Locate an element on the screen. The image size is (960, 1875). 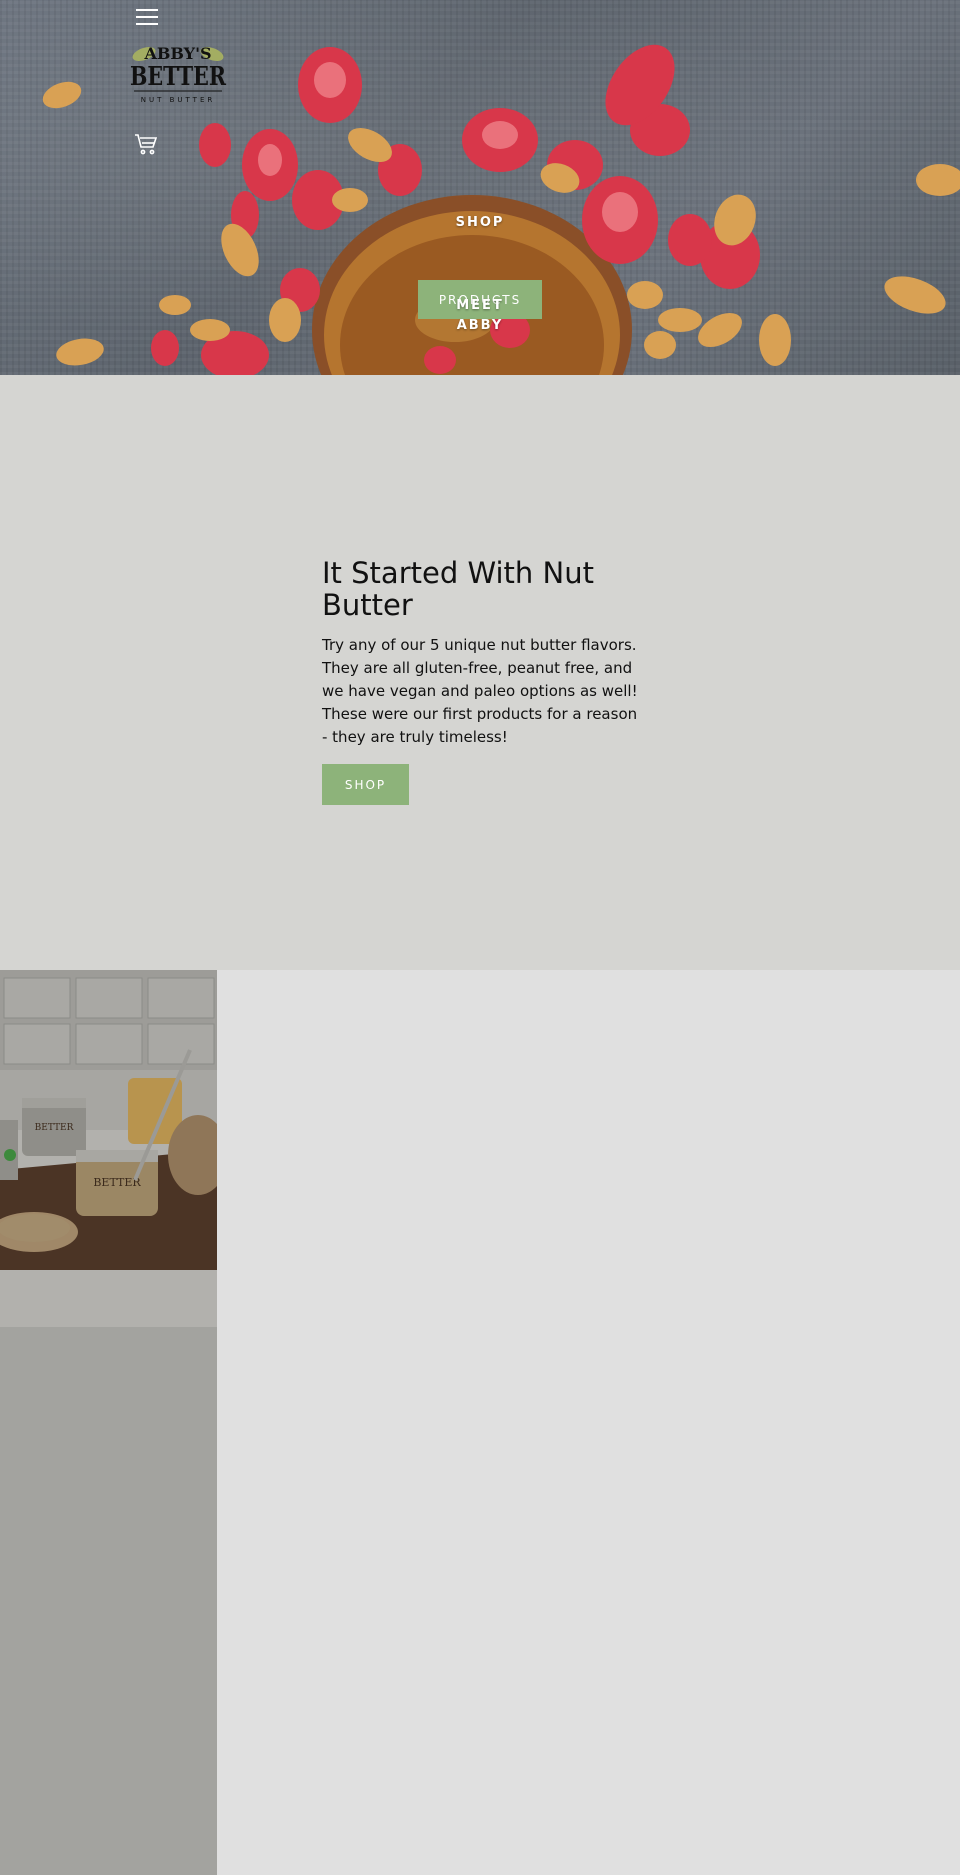
svg-text: BETTER is located at coordinates (54, 1128).